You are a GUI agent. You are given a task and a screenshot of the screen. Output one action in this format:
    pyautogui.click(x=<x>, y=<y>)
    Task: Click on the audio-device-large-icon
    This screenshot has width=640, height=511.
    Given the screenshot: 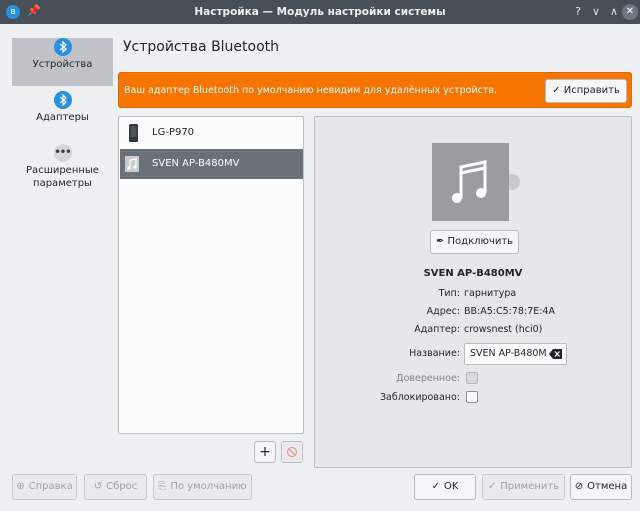 What is the action you would take?
    pyautogui.click(x=476, y=182)
    